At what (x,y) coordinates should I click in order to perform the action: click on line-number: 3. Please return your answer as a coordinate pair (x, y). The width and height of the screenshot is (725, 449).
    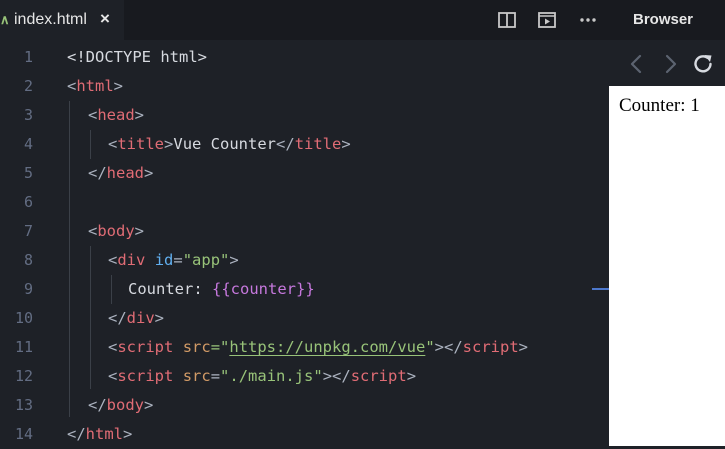
    Looking at the image, I should click on (28, 115).